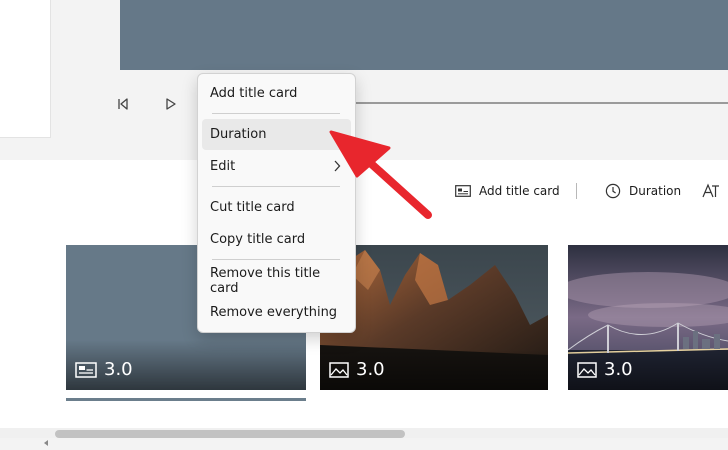 The width and height of the screenshot is (728, 450). I want to click on menu-item-remove-everything: Remove everything, so click(276, 312).